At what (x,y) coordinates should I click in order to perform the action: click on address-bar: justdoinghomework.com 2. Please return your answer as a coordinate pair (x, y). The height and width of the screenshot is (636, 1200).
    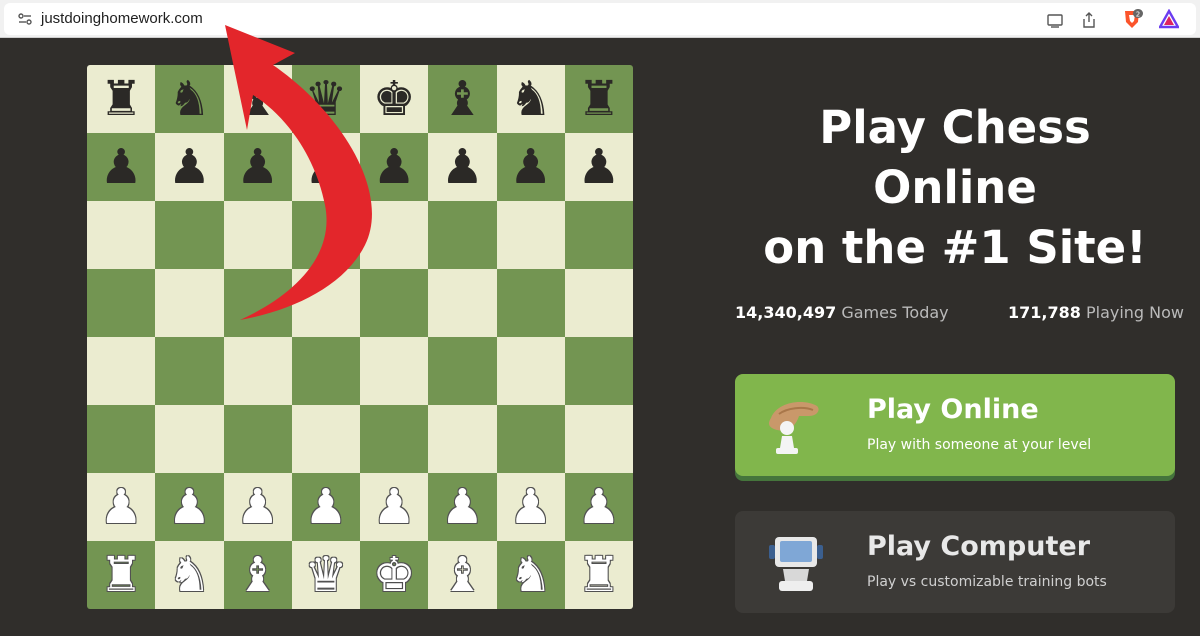
    Looking at the image, I should click on (600, 19).